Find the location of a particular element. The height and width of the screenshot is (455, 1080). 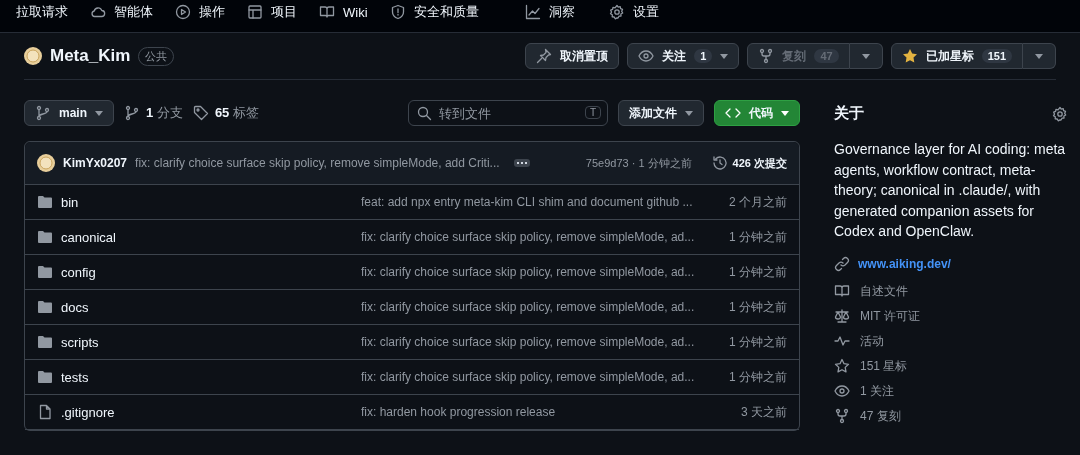

about-link: 1 关注 is located at coordinates (877, 391).